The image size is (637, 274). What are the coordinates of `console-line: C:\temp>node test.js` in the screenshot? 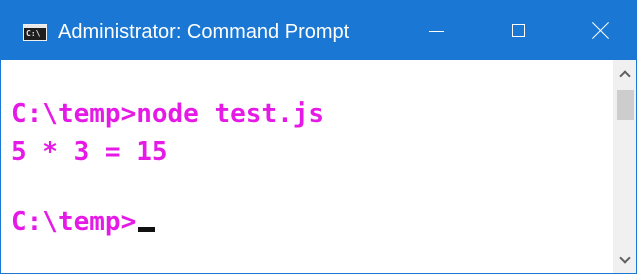 It's located at (168, 114).